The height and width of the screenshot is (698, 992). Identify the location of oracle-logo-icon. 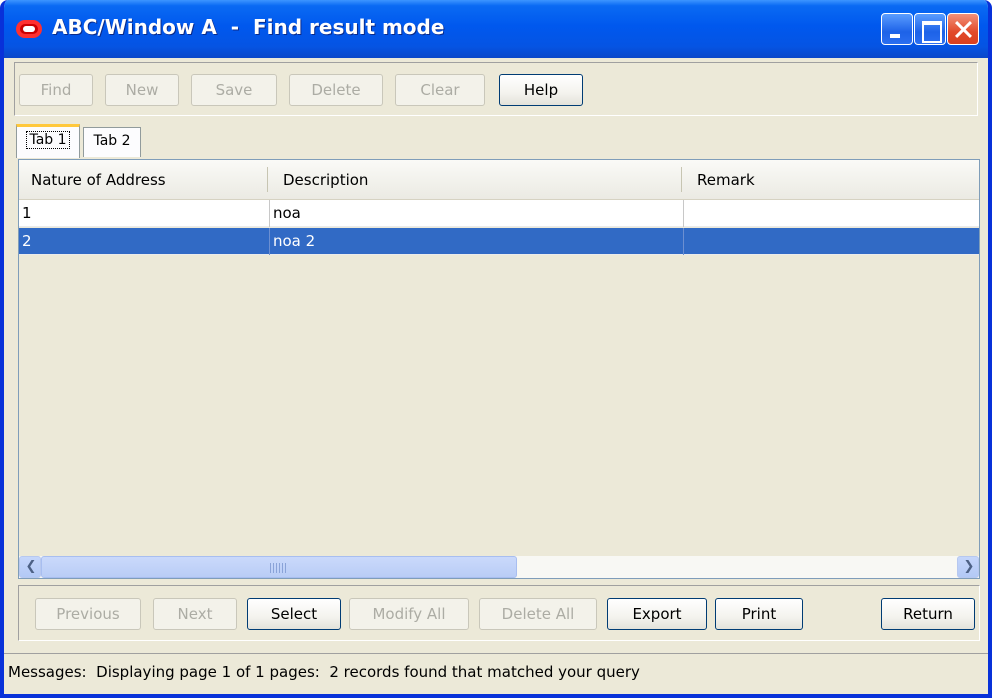
(29, 29).